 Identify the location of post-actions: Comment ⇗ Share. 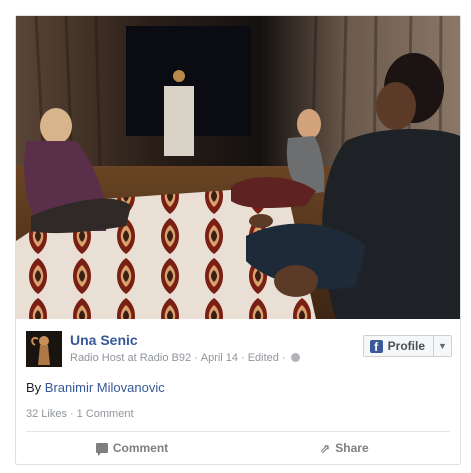
(238, 448).